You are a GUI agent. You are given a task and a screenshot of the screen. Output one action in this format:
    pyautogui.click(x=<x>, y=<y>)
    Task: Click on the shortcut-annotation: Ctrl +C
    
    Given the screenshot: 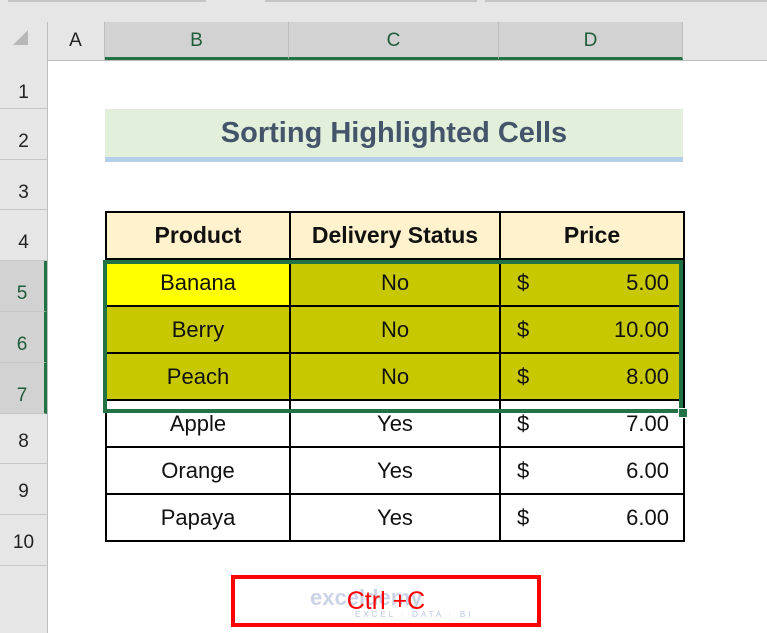 What is the action you would take?
    pyautogui.click(x=386, y=601)
    